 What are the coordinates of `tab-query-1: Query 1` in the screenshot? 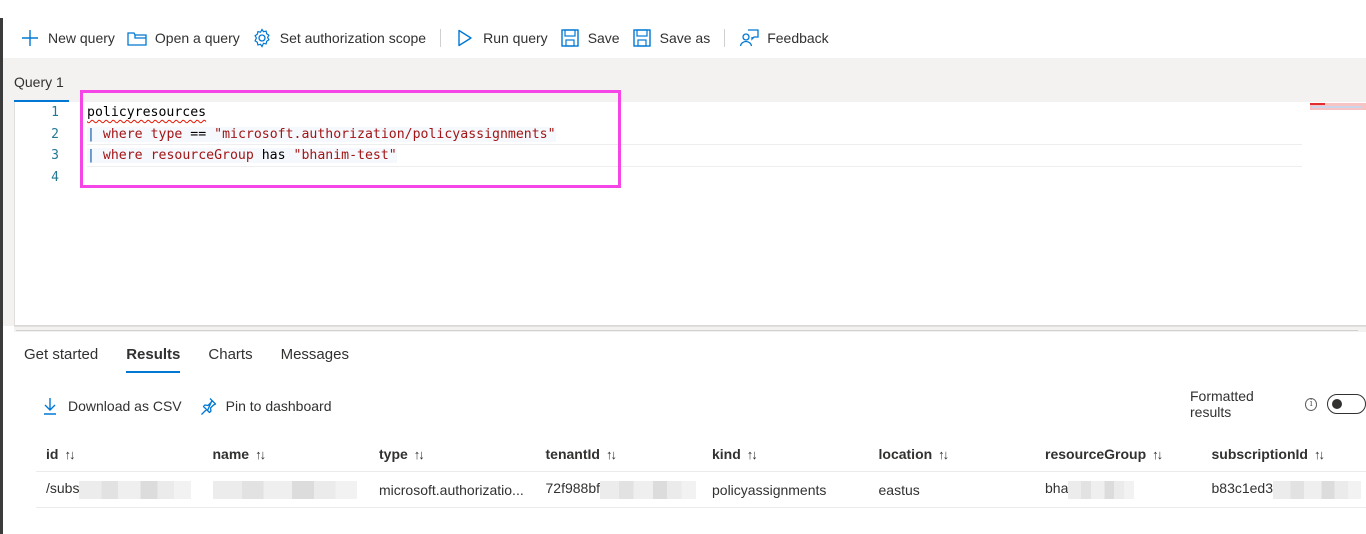 It's located at (39, 85).